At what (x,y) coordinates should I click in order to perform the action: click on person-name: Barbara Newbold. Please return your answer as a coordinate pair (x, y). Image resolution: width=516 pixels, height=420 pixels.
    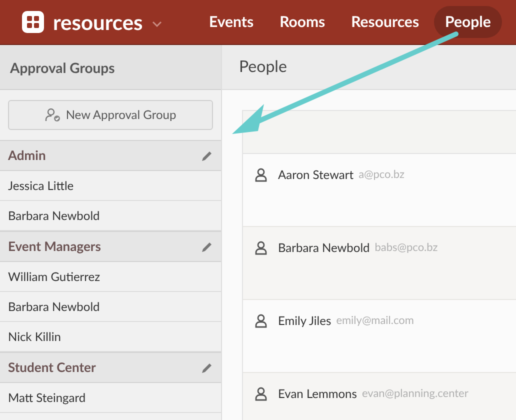
    Looking at the image, I should click on (324, 248).